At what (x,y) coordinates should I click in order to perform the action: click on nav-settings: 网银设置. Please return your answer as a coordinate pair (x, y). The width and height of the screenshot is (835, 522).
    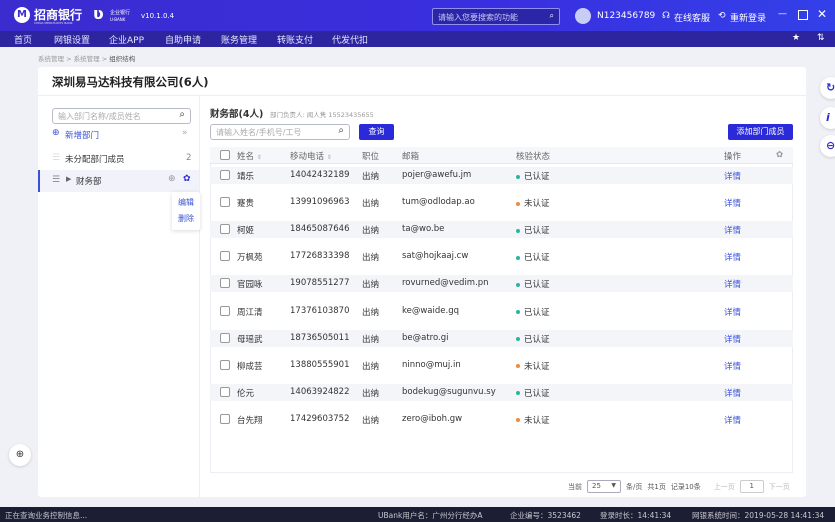
    Looking at the image, I should click on (72, 39).